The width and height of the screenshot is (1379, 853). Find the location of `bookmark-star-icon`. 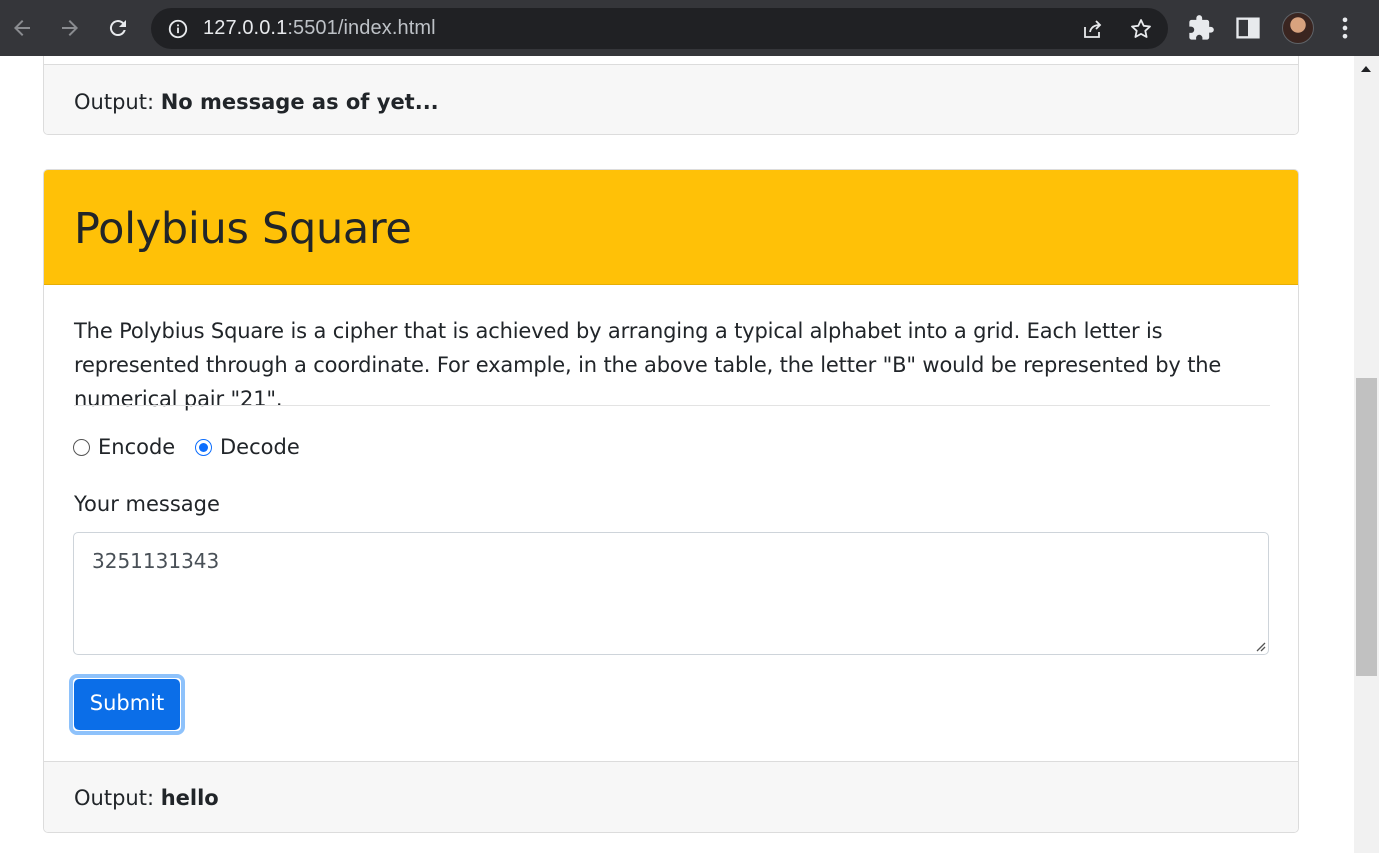

bookmark-star-icon is located at coordinates (1141, 29).